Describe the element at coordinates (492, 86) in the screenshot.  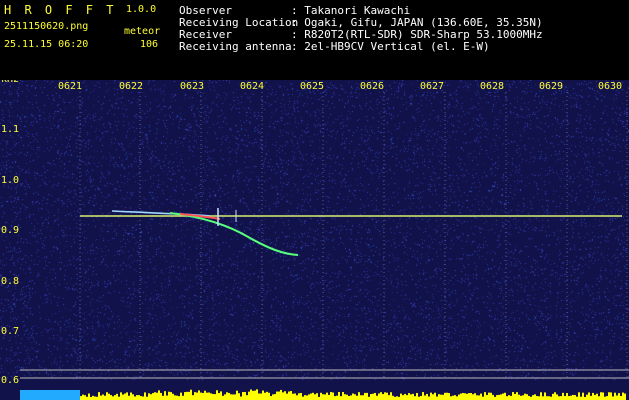
I see `time-tick: 0628` at that location.